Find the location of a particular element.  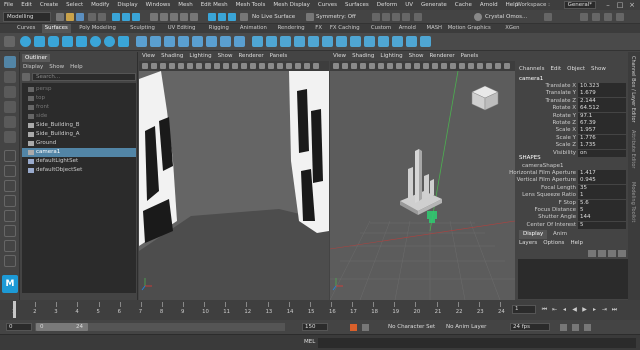

attribute-value: 67.39 is located at coordinates (602, 123).